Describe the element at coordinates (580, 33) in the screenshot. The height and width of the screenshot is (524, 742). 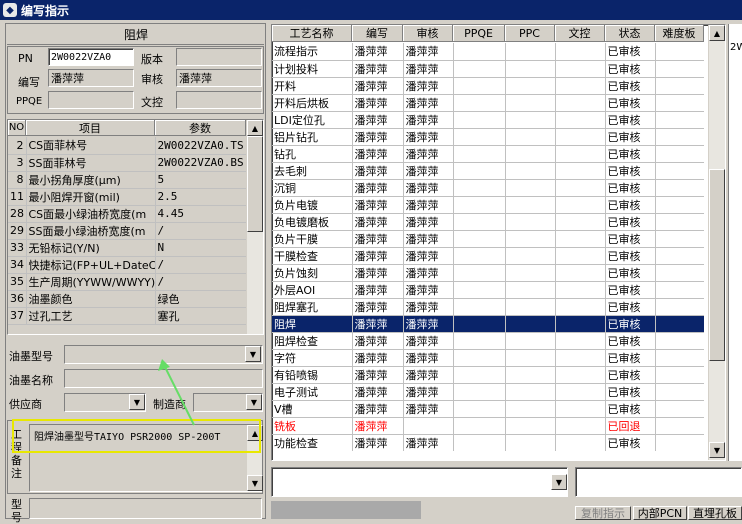
I see `process-header-5: 文控` at that location.